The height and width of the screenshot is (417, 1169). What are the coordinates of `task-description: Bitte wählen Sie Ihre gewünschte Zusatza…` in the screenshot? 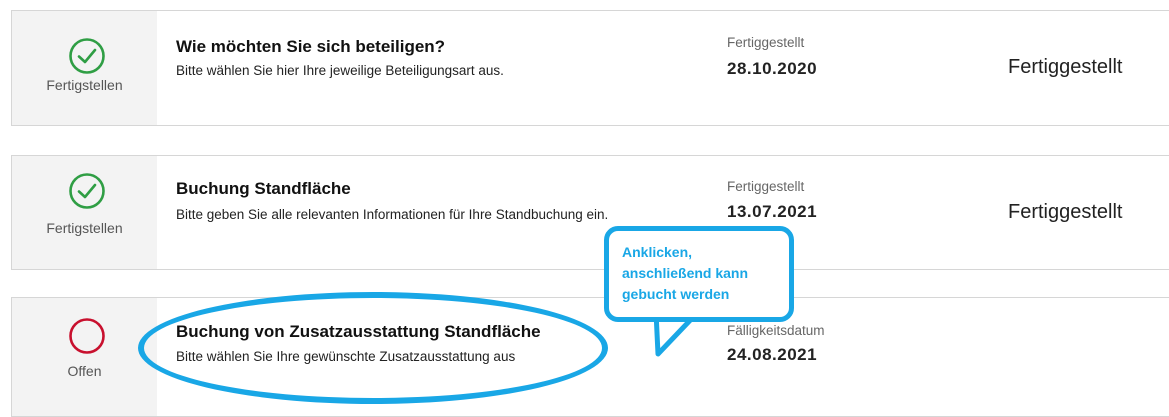 It's located at (346, 356).